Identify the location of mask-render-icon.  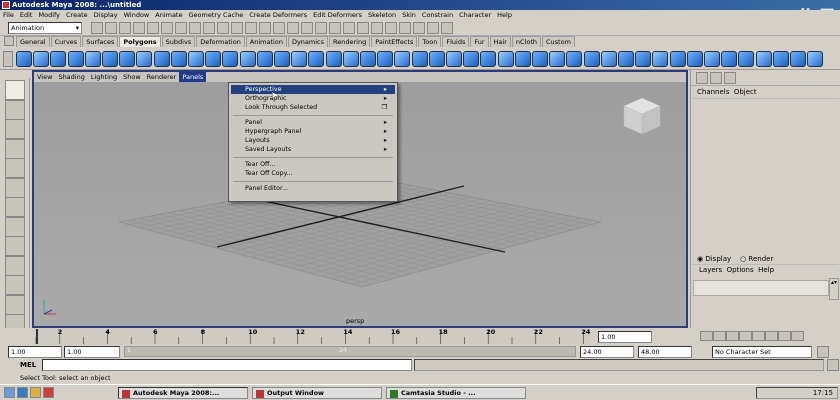
(265, 28).